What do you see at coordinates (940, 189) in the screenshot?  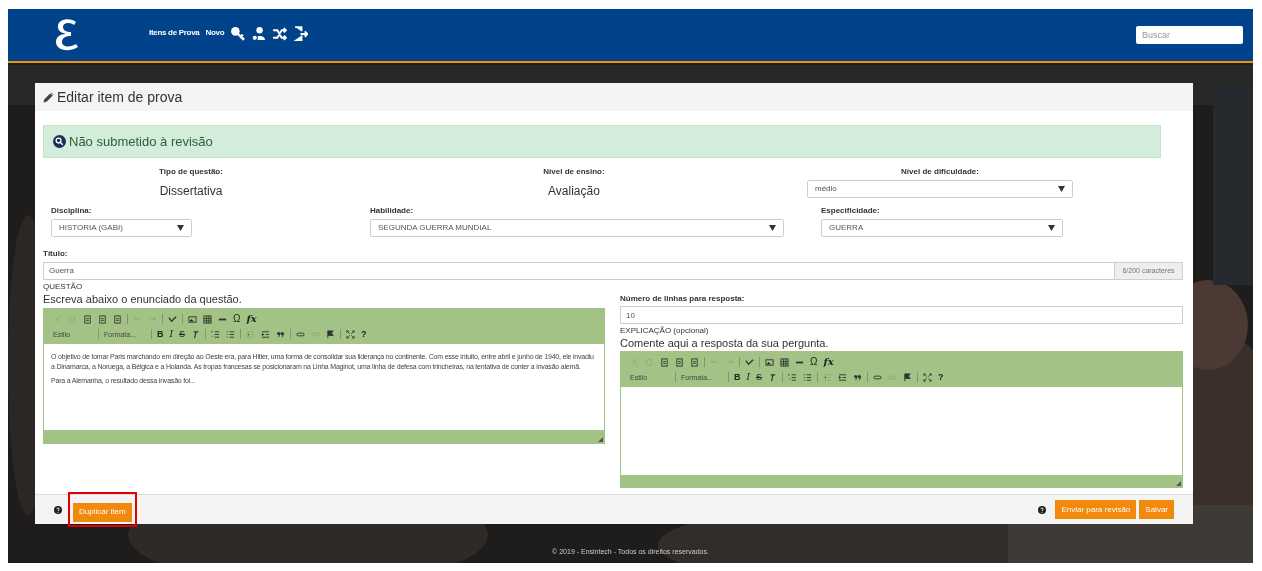 I see `dropdown: médio` at bounding box center [940, 189].